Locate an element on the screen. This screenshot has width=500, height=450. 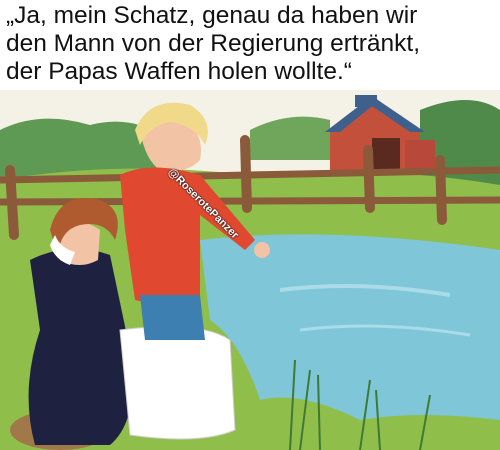
caption-line-3: der Papas Waffen holen wollte.“ is located at coordinates (179, 71).